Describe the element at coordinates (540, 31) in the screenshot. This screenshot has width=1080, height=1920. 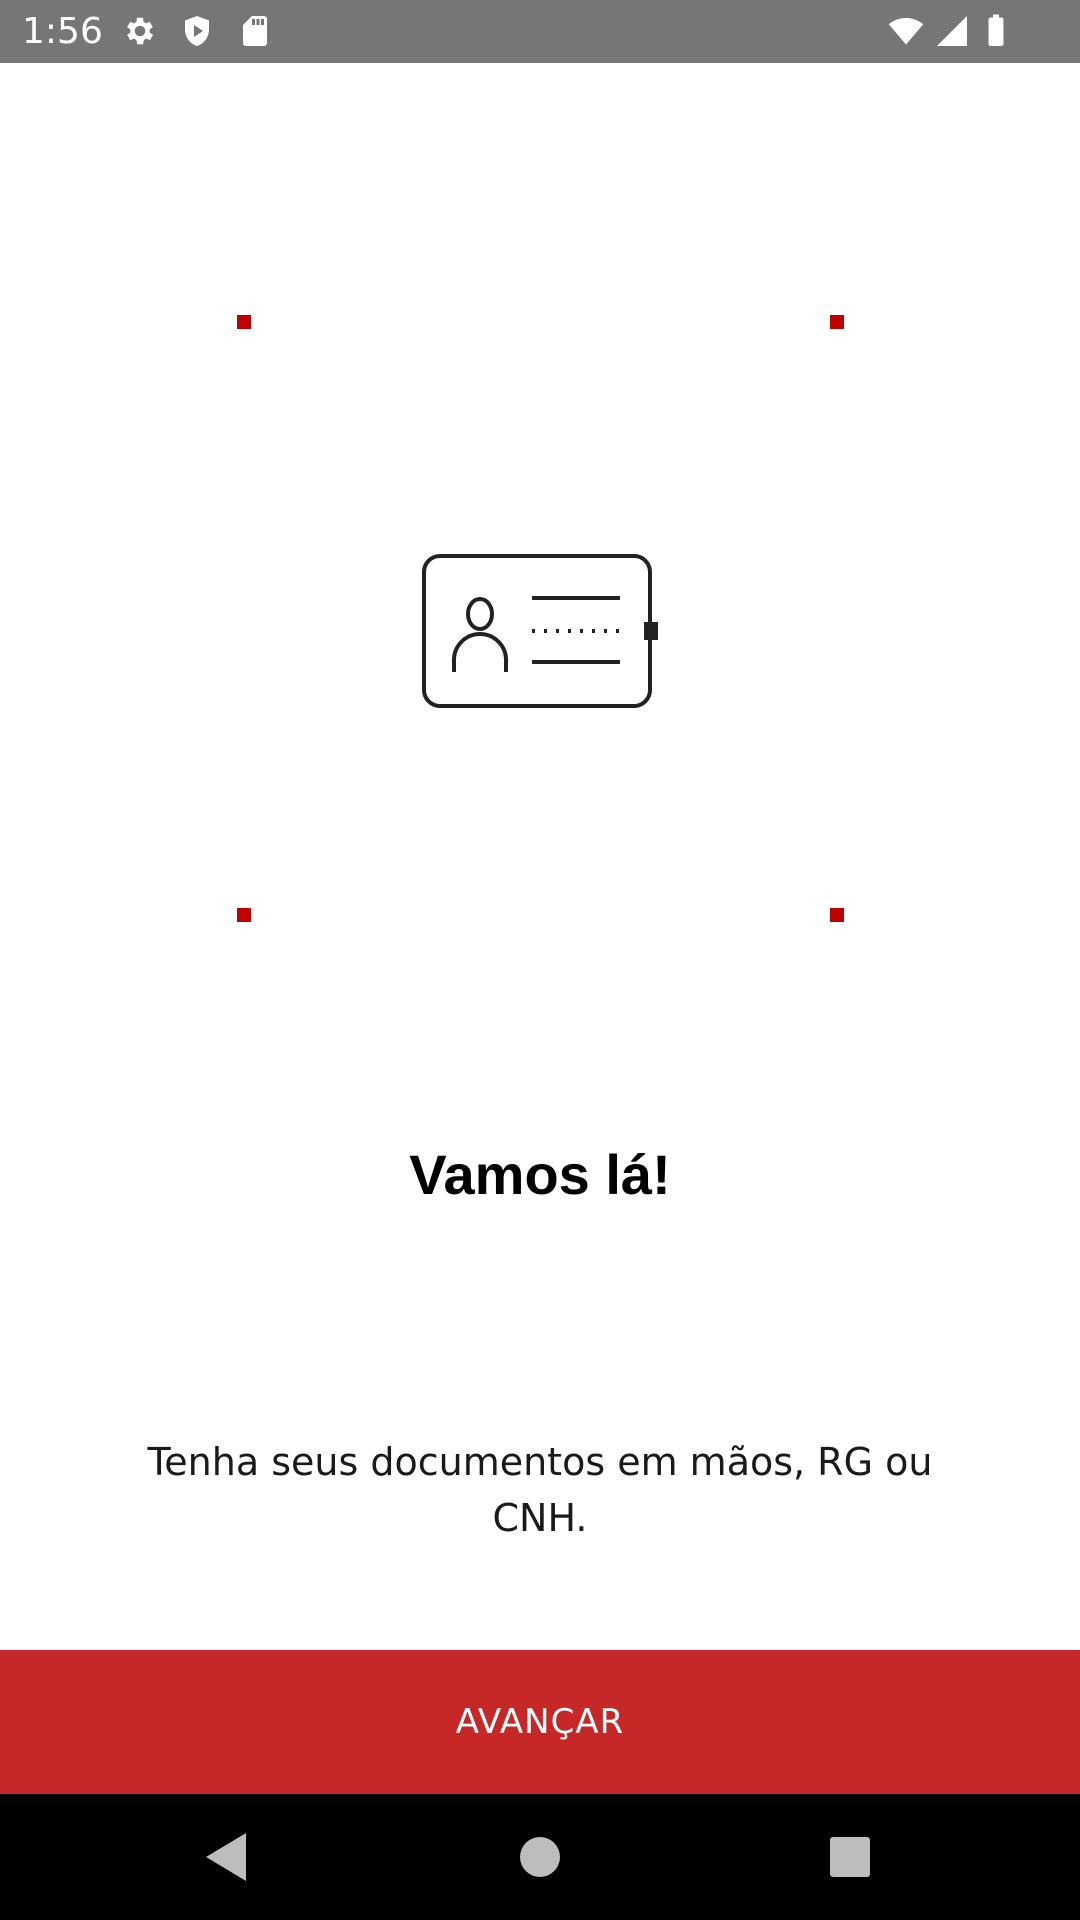
I see `status-bar: 1:56` at that location.